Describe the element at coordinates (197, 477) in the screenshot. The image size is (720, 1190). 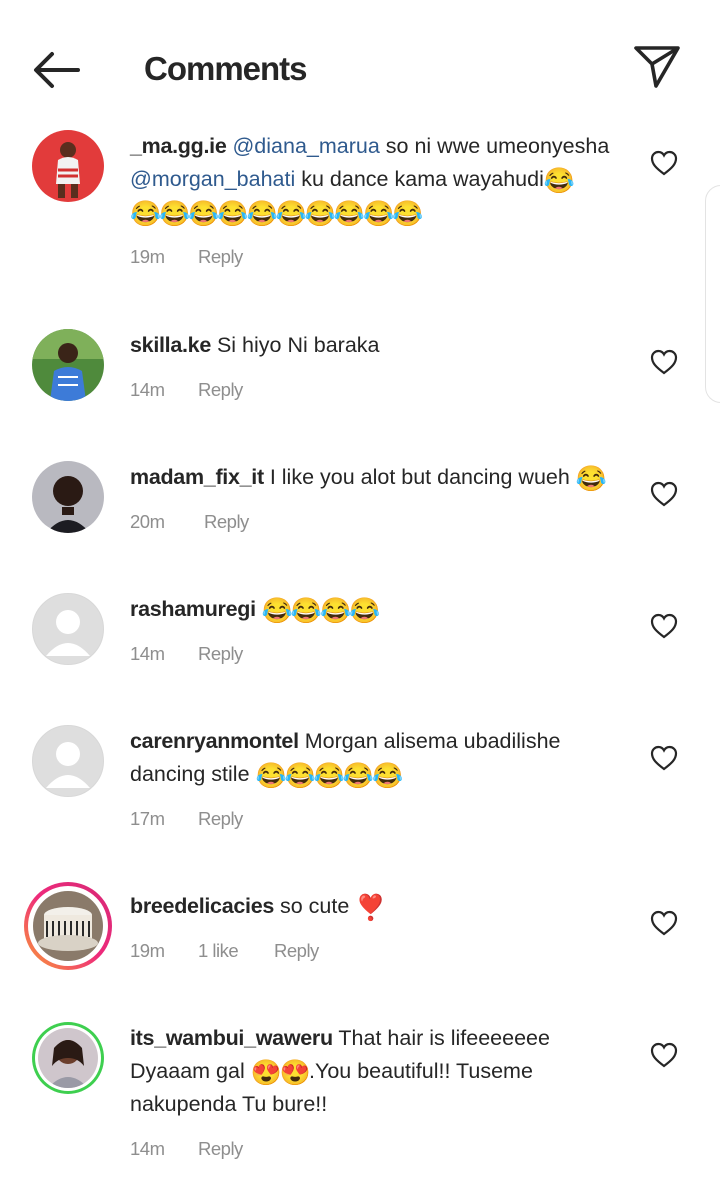
I see `comment-username: madam_fix_it` at that location.